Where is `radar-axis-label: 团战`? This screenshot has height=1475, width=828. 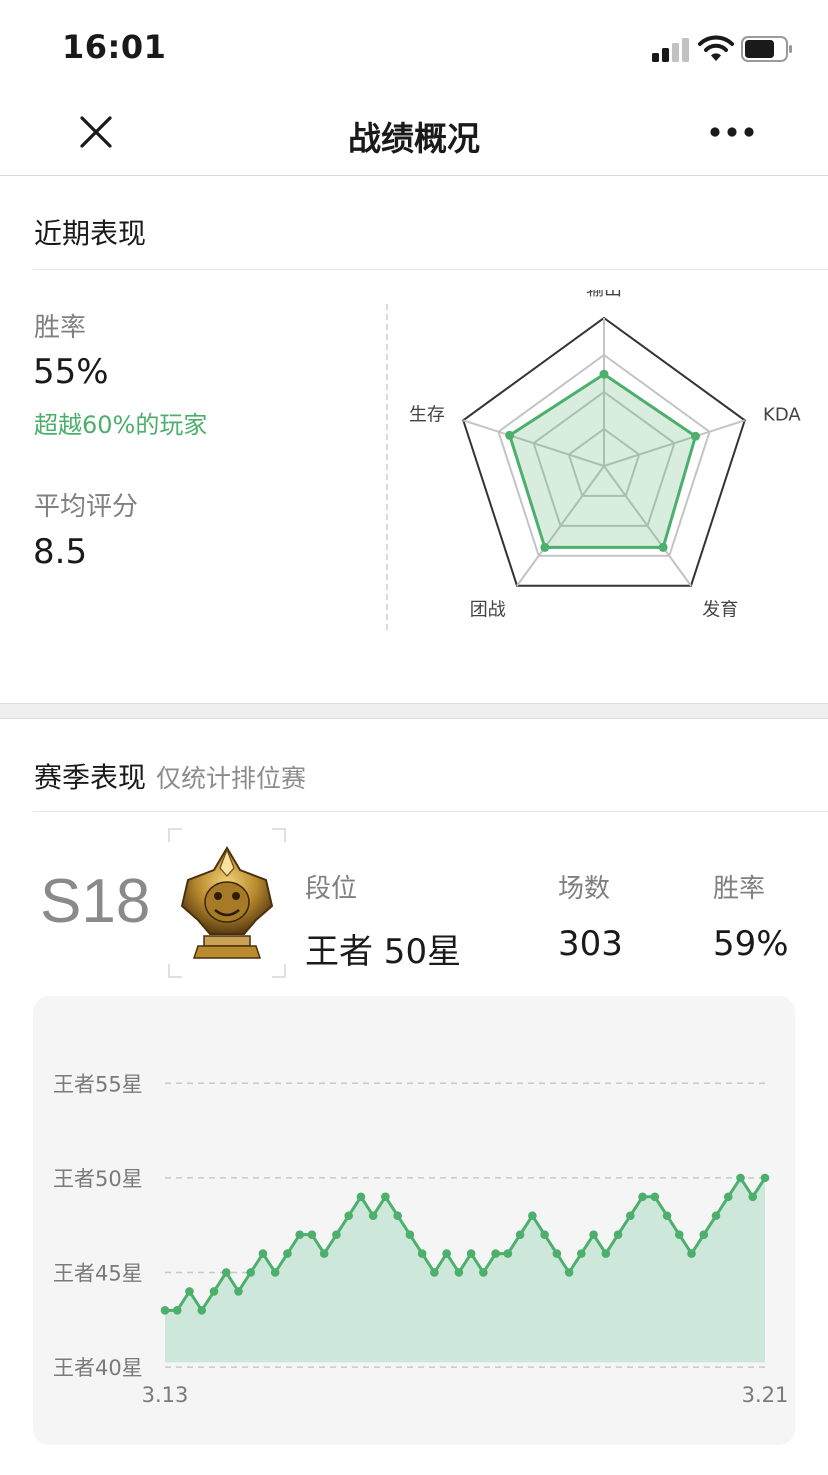
radar-axis-label: 团战 is located at coordinates (488, 609).